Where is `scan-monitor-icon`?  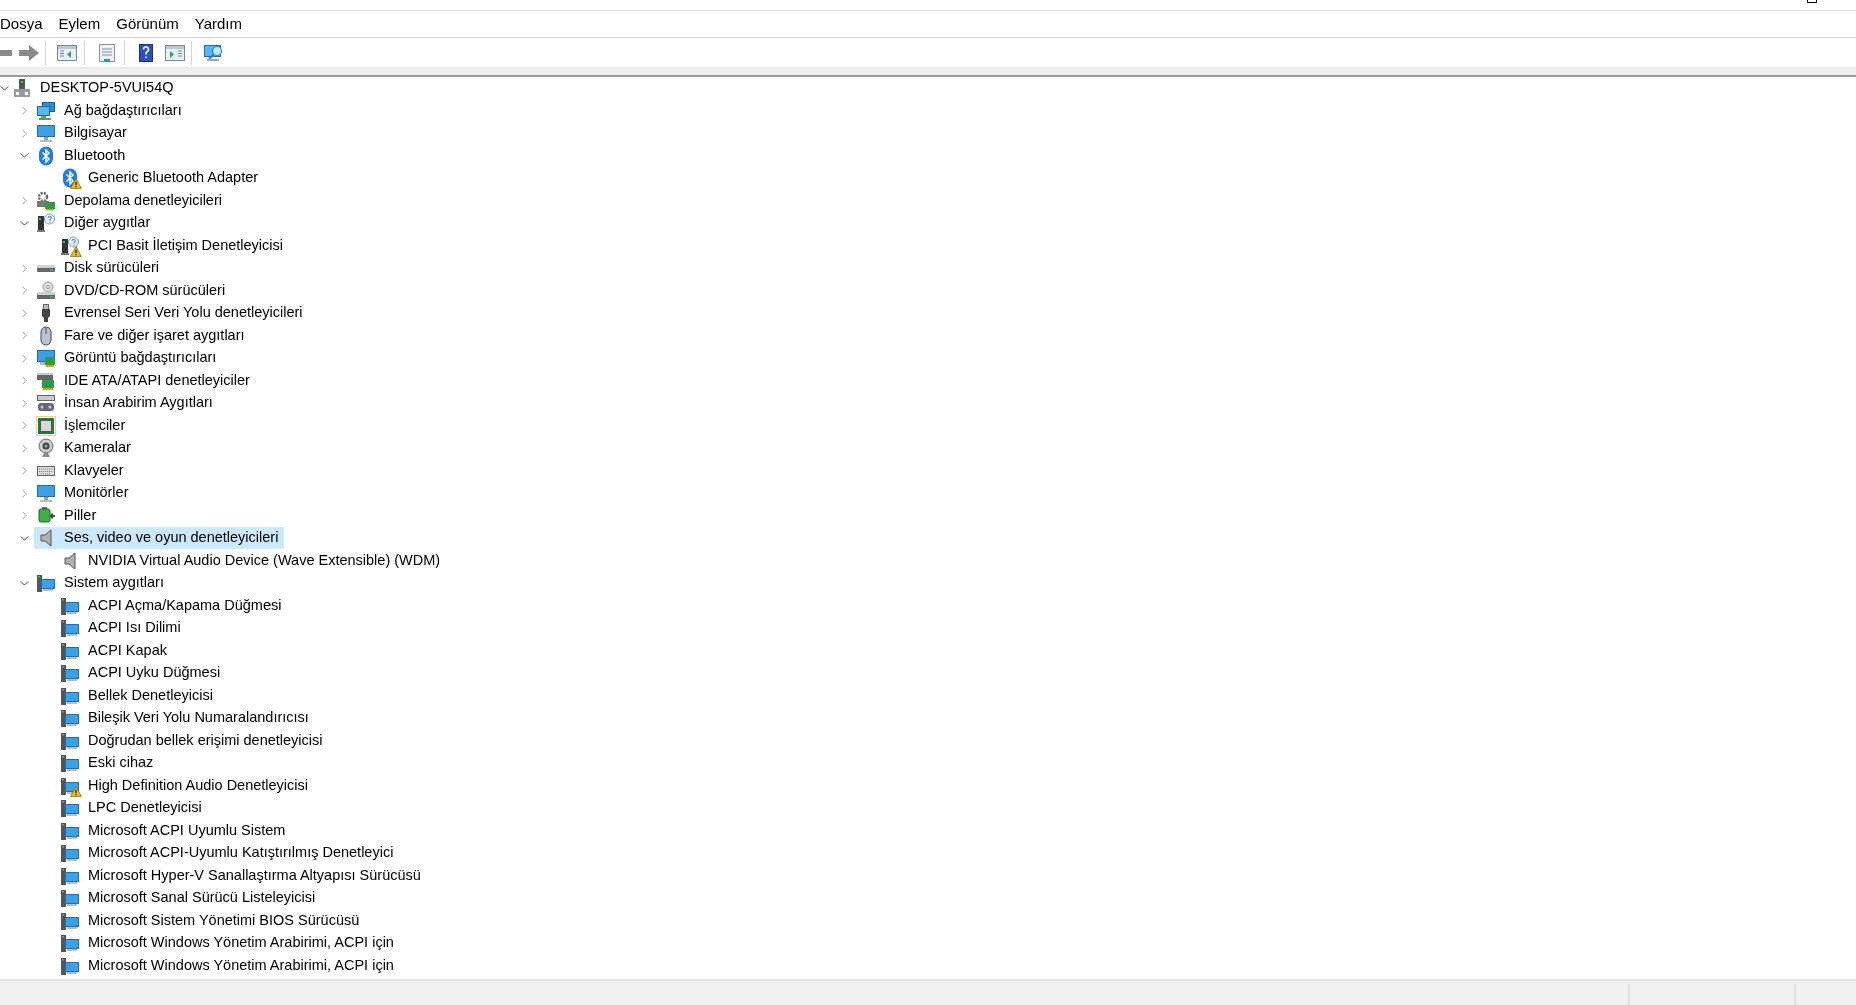
scan-monitor-icon is located at coordinates (214, 52).